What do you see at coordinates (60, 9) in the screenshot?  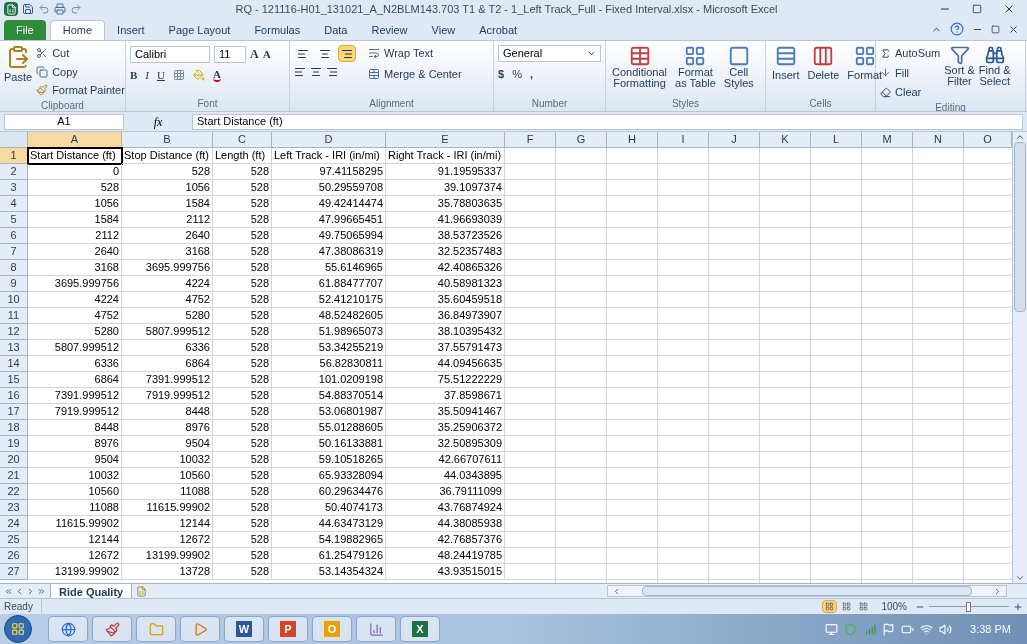 I see `print-preview-button` at bounding box center [60, 9].